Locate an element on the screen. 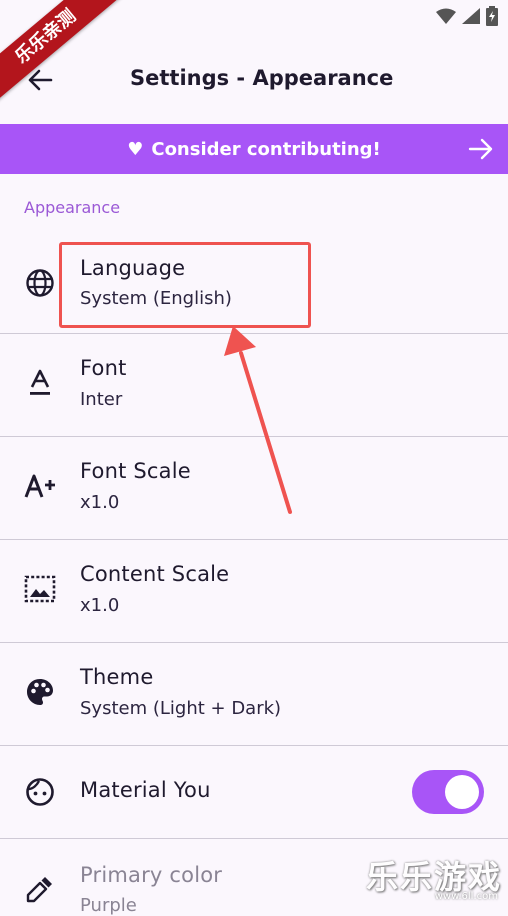  corner-watermark-url: www.6ll.com is located at coordinates (466, 896).